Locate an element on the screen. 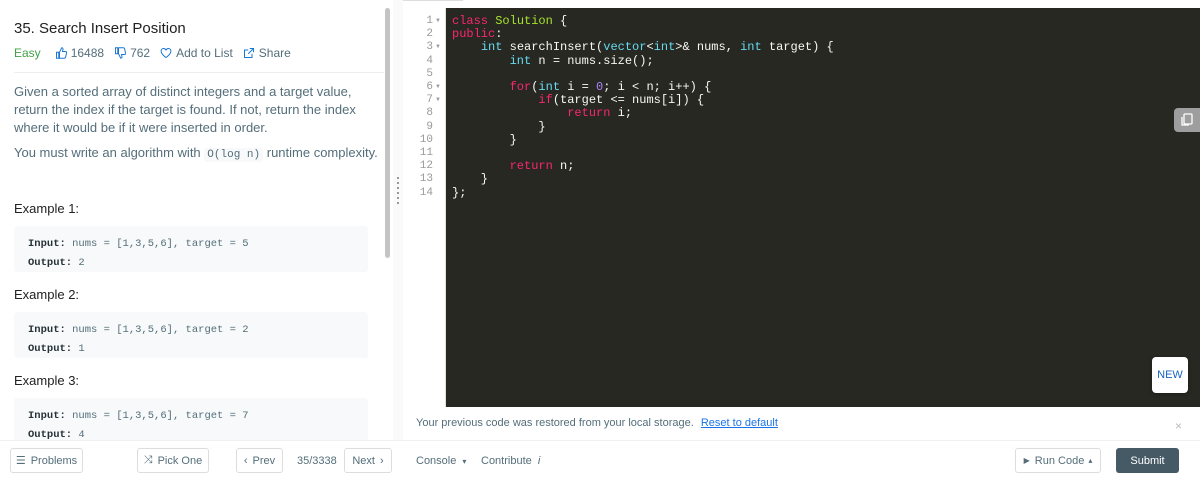 Image resolution: width=1200 pixels, height=477 pixels. like-button: 16488 is located at coordinates (79, 53).